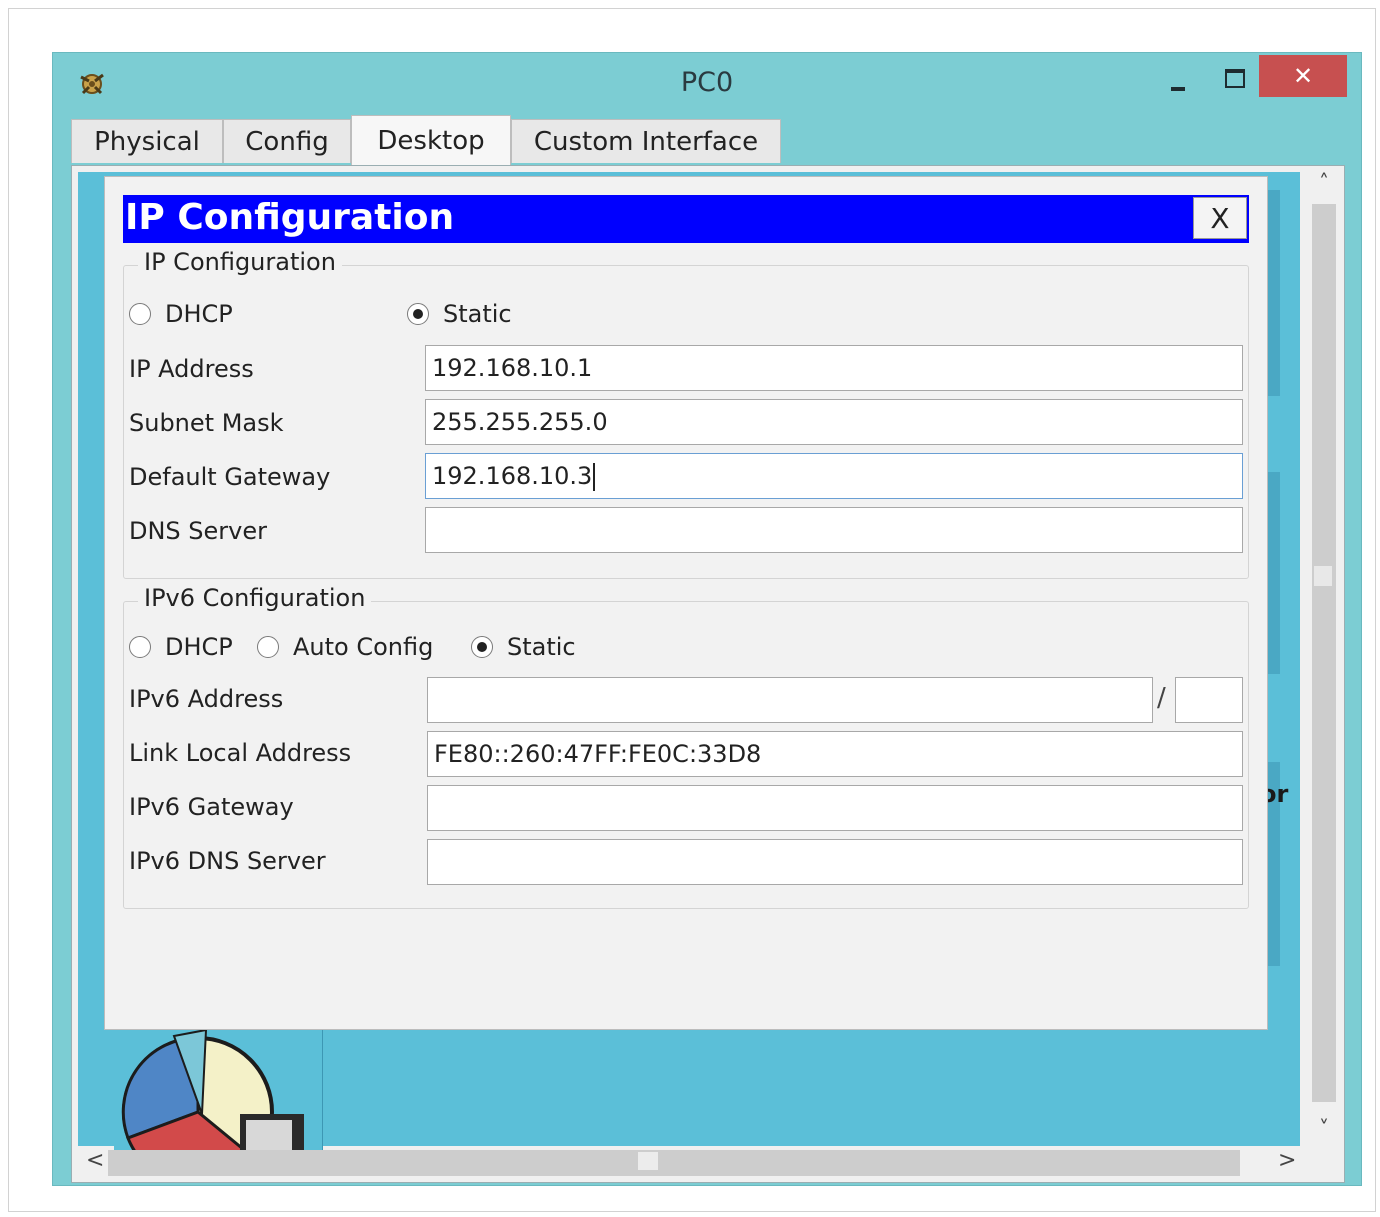 The height and width of the screenshot is (1217, 1380). Describe the element at coordinates (431, 140) in the screenshot. I see `tab-desktop: Desktop` at that location.